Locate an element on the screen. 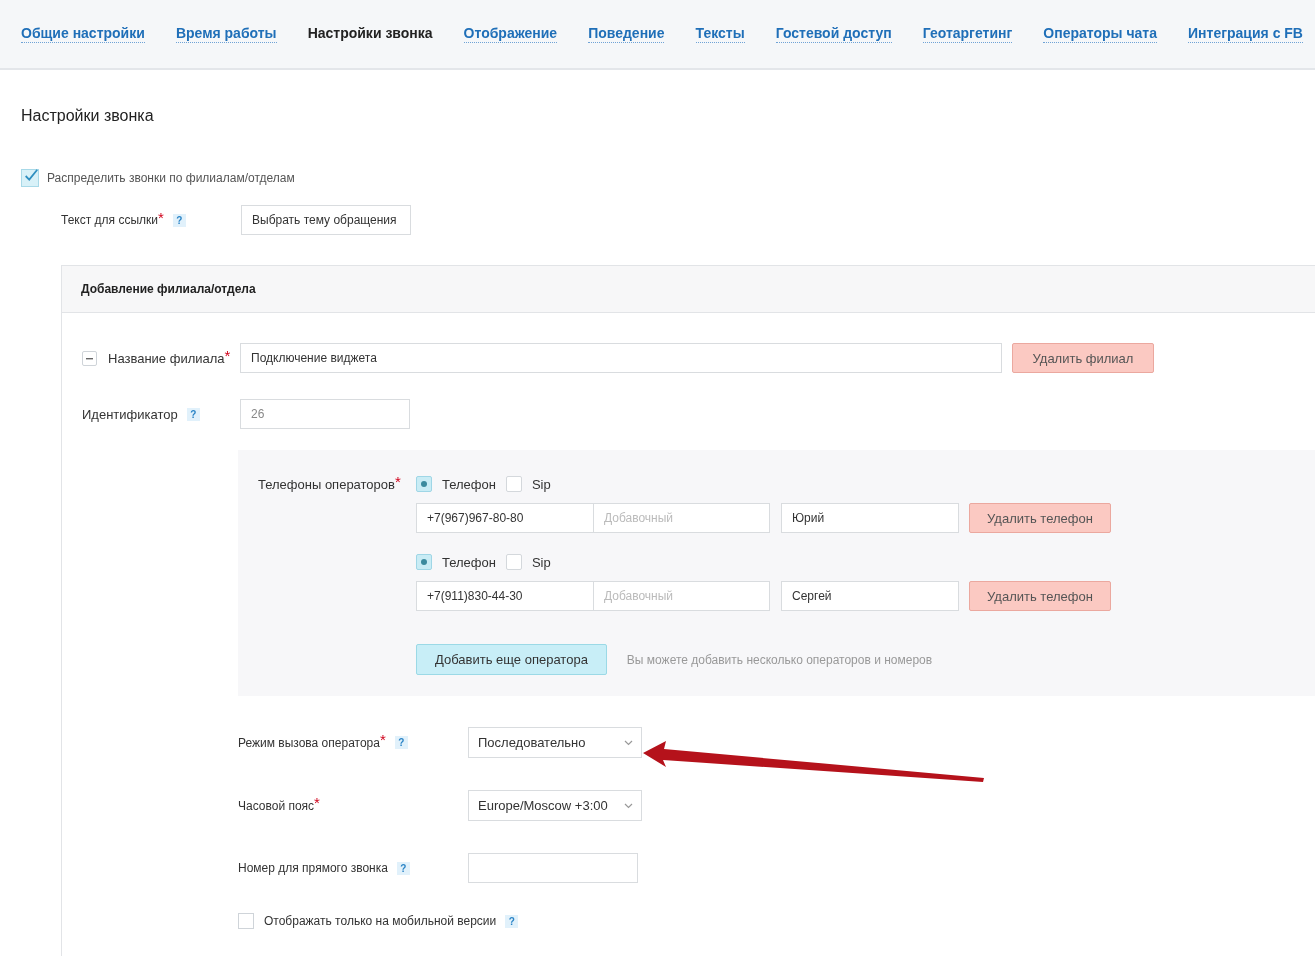 This screenshot has width=1315, height=956. checkbox-label: Распределить звонки по филиалам/отделам is located at coordinates (171, 178).